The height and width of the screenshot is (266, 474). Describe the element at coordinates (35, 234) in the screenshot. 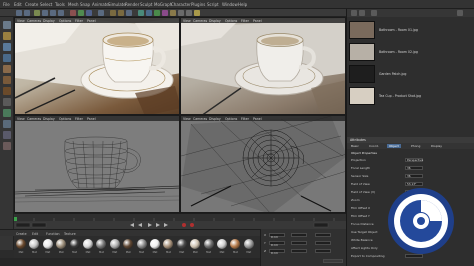

I see `material-menu-edit: Edit` at that location.